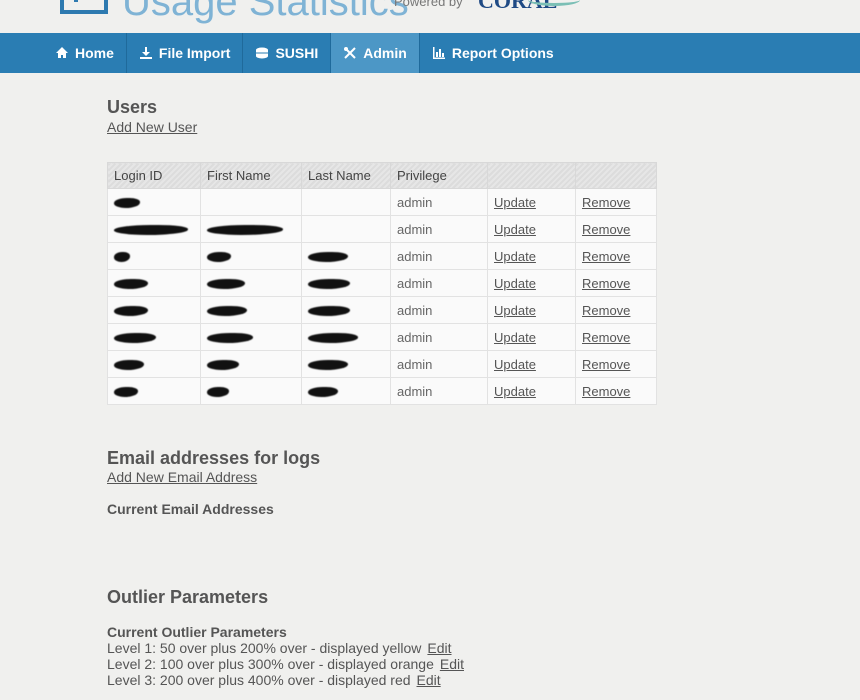  What do you see at coordinates (194, 53) in the screenshot?
I see `nav-label: File Import` at bounding box center [194, 53].